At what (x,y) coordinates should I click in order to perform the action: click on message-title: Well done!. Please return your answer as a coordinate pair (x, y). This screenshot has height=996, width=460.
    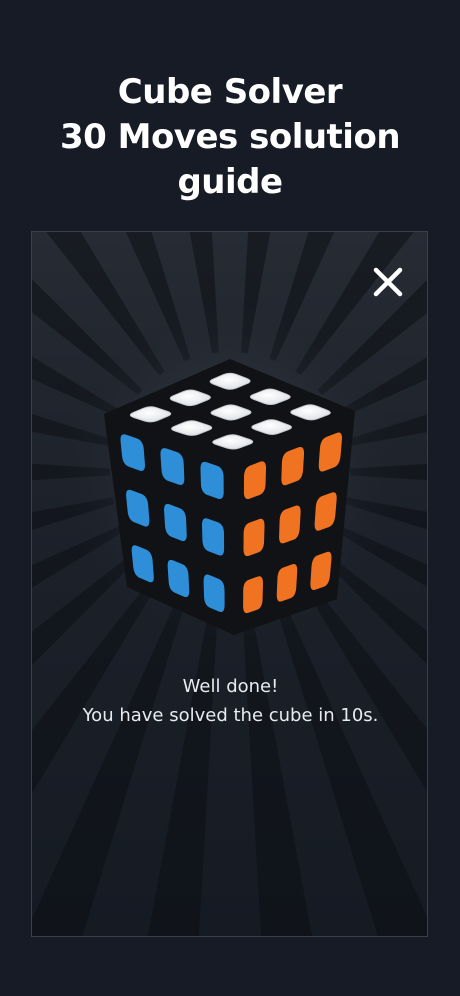
    Looking at the image, I should click on (230, 686).